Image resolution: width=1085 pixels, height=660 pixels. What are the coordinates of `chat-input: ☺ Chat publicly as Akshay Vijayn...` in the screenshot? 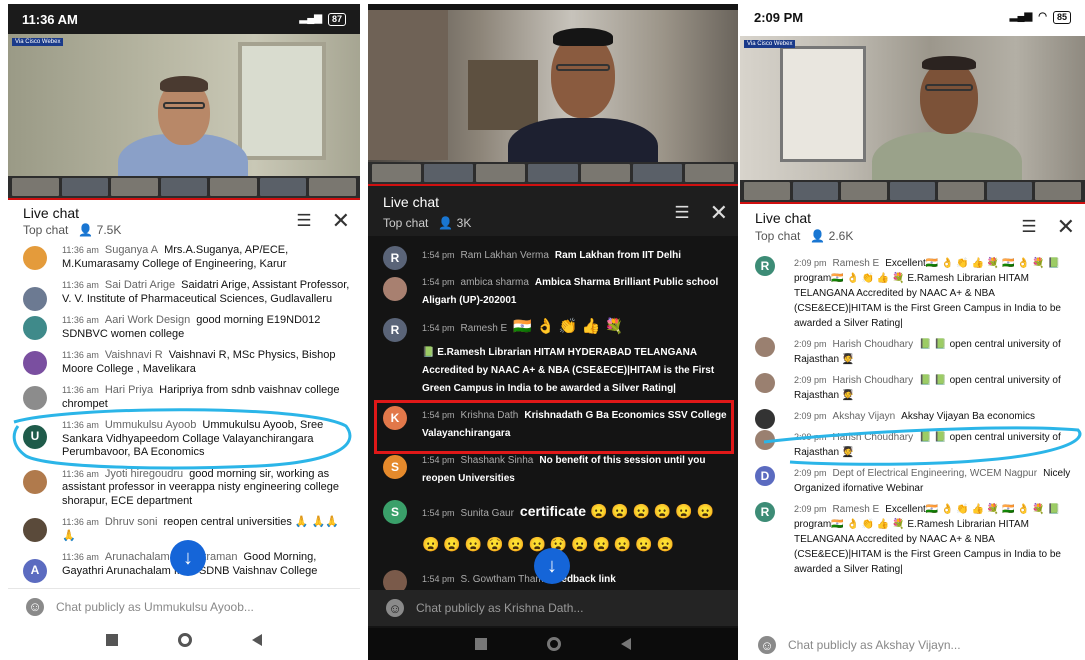 It's located at (912, 645).